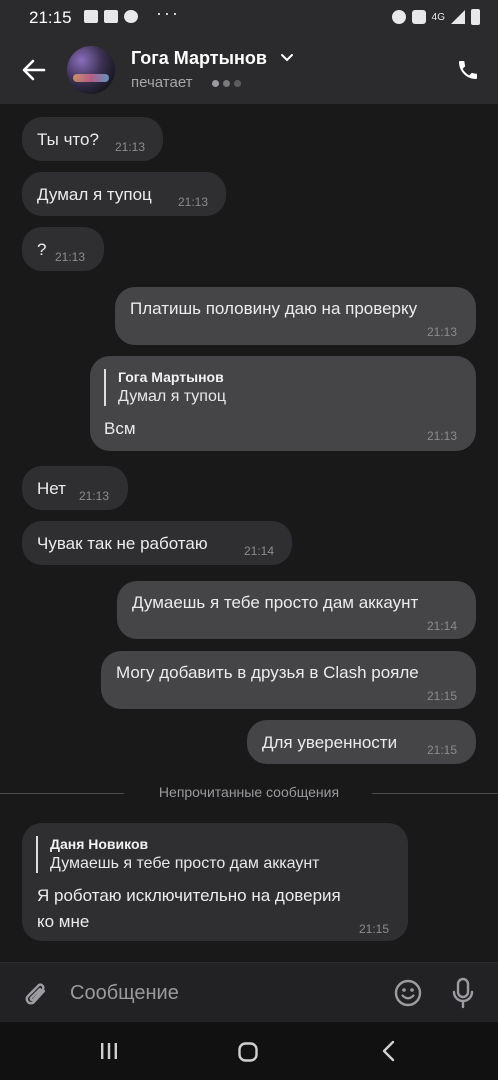 This screenshot has width=498, height=1080. What do you see at coordinates (91, 16) in the screenshot?
I see `gallery-icon` at bounding box center [91, 16].